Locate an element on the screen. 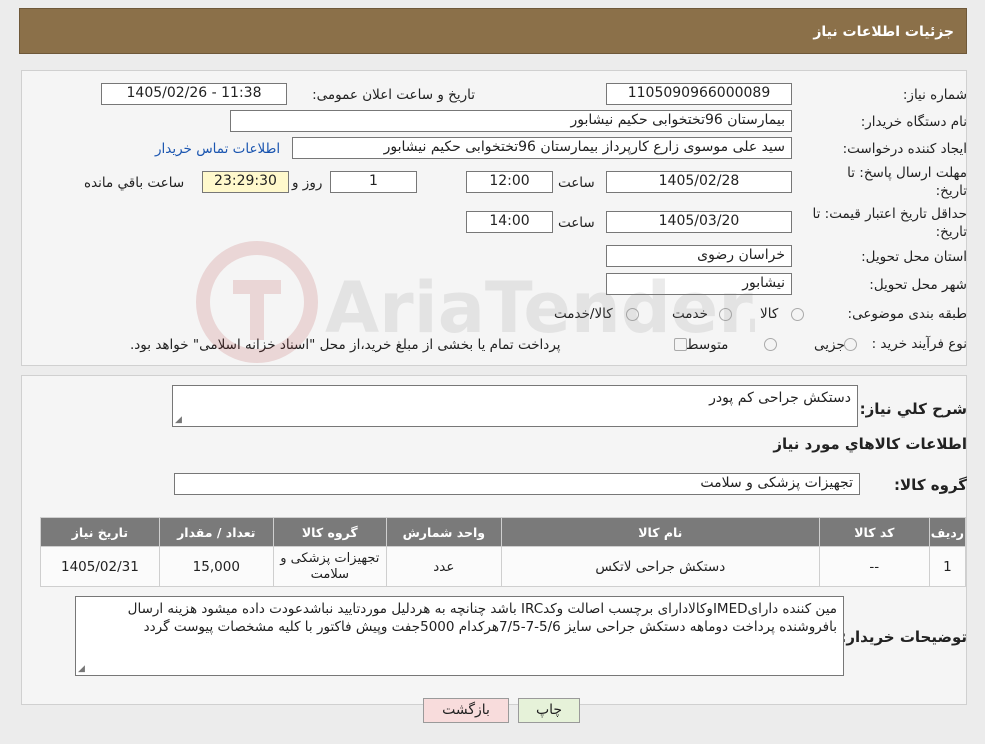  need-number-label: شماره نیاز: is located at coordinates (934, 95).